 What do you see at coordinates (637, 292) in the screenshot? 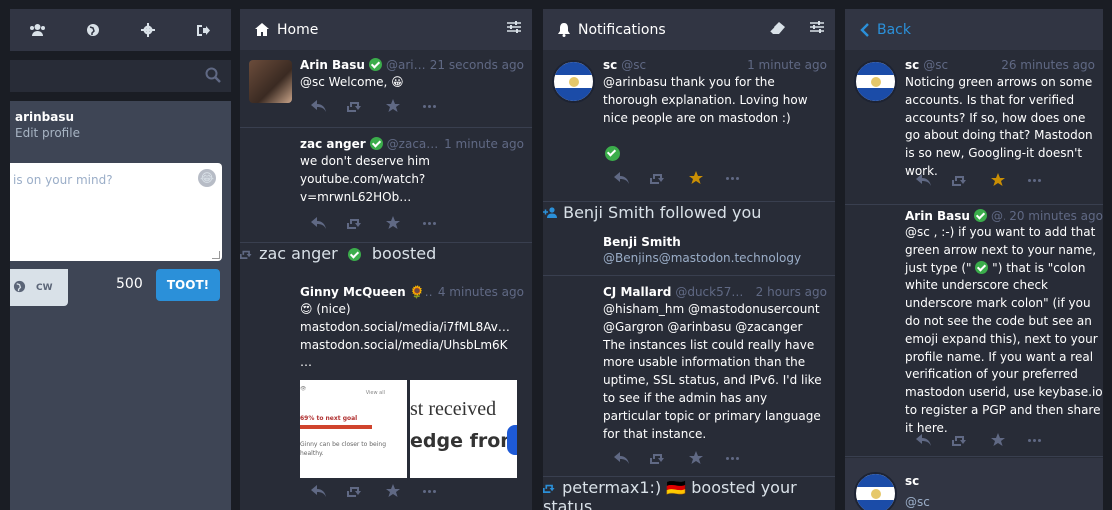
I see `display-name: CJ Mallard` at bounding box center [637, 292].